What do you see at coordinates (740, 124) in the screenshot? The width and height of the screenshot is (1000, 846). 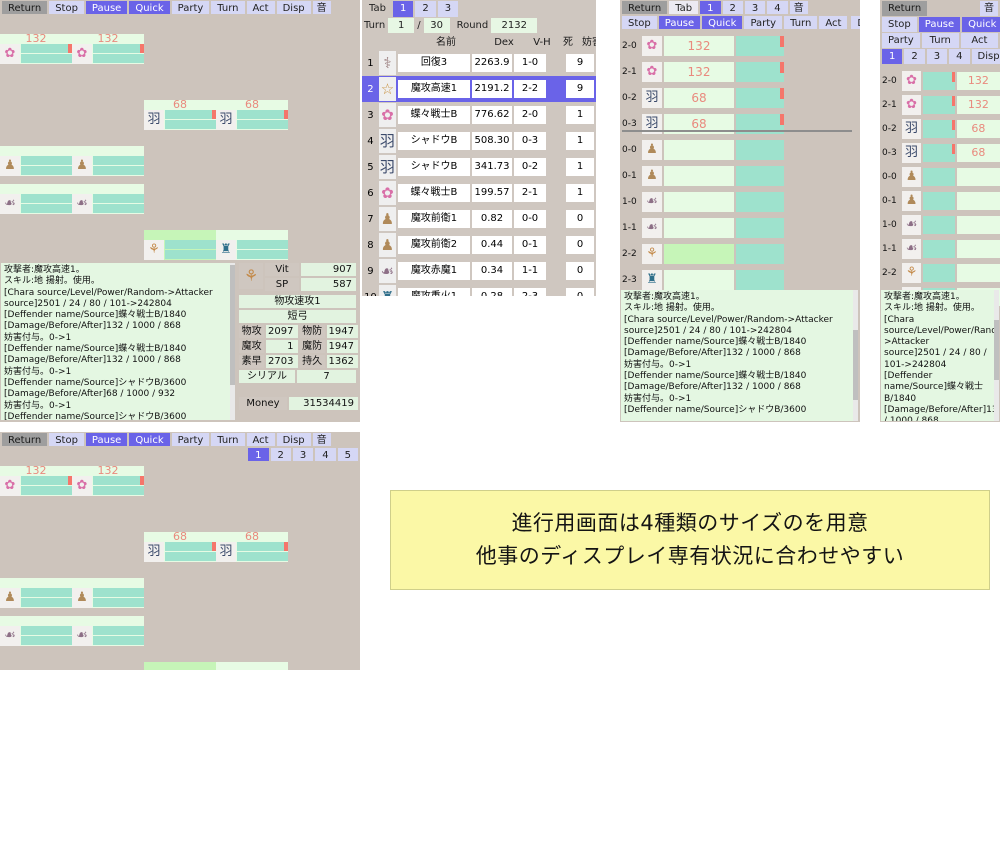 I see `list-item: 0-3 羽 68` at bounding box center [740, 124].